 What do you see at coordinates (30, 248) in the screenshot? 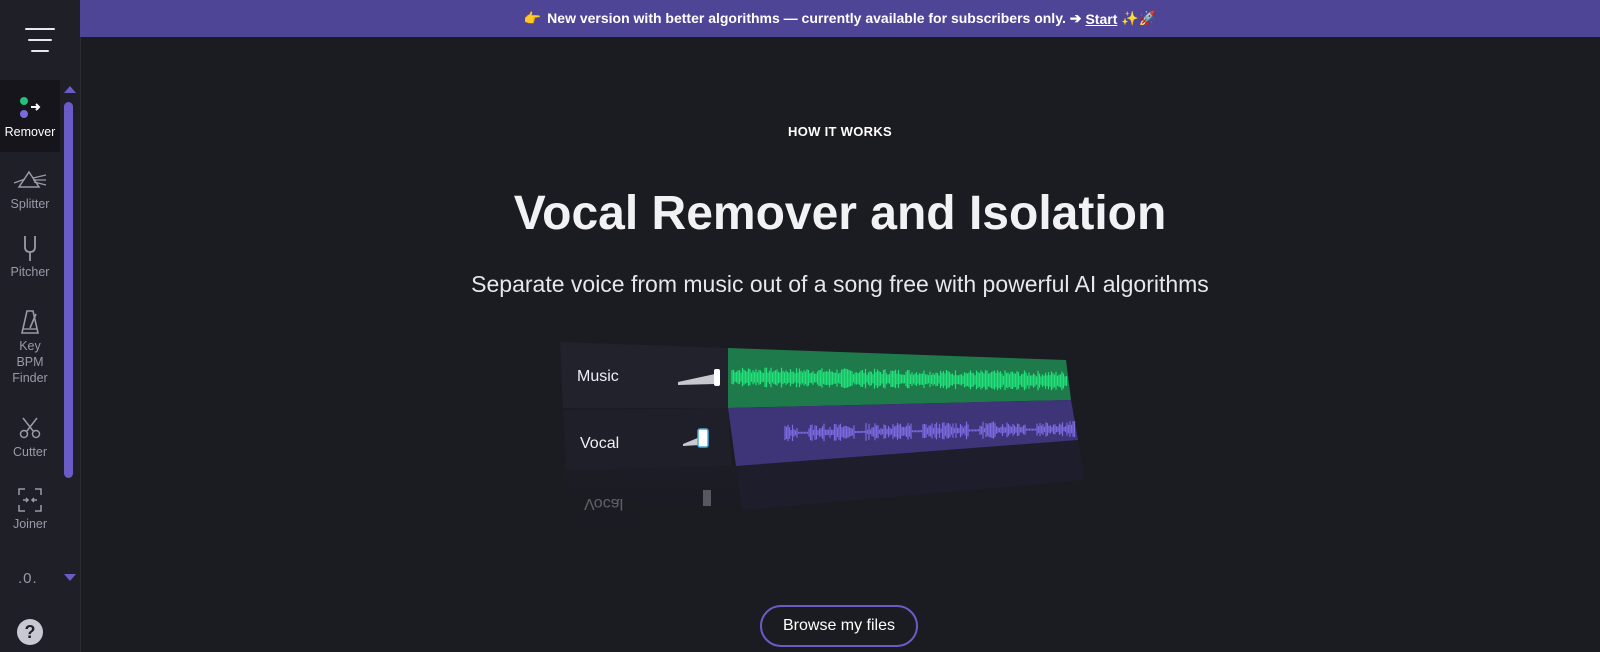
I see `tuning-fork-icon` at bounding box center [30, 248].